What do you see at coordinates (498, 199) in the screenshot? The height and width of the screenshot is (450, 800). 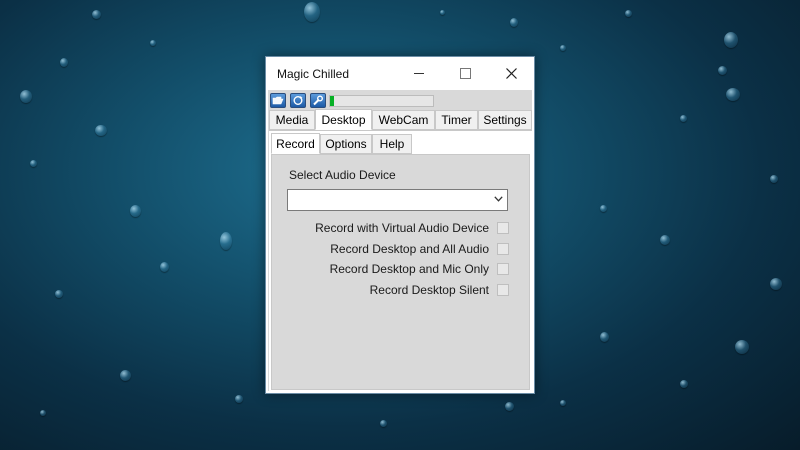 I see `chevron-down-icon` at bounding box center [498, 199].